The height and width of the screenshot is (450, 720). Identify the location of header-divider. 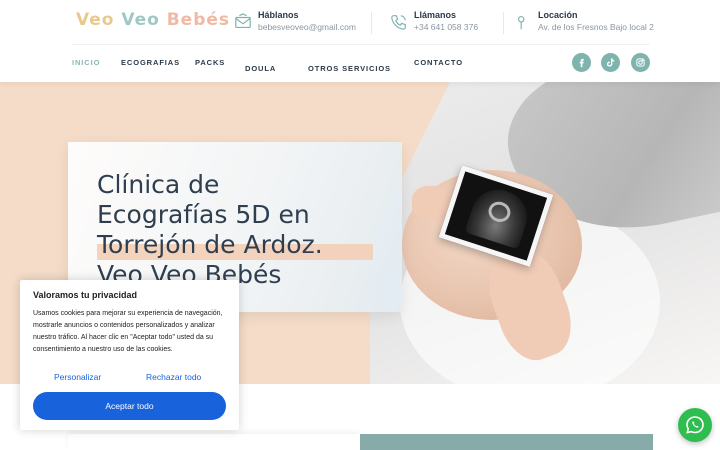
(361, 44).